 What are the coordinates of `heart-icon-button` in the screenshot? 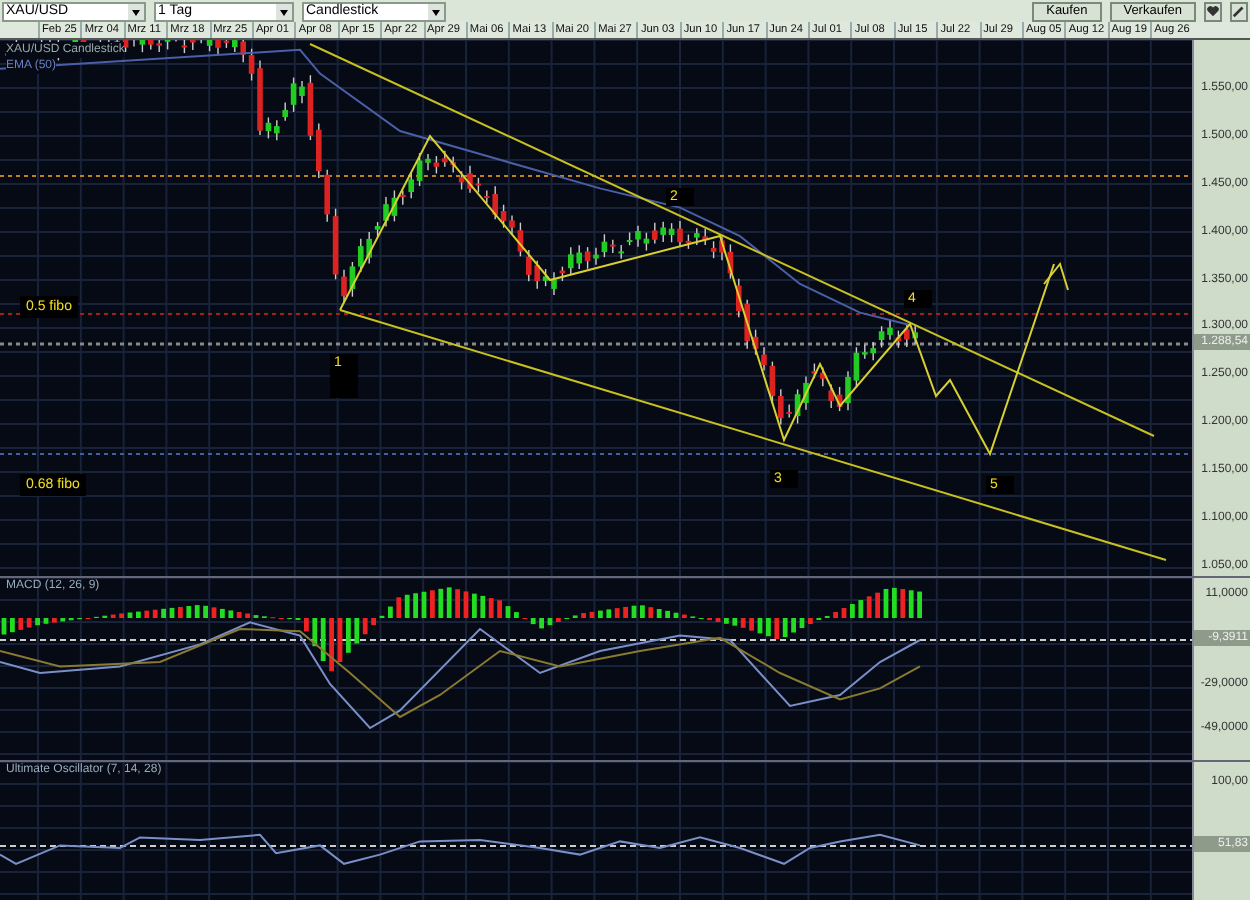 It's located at (1213, 11).